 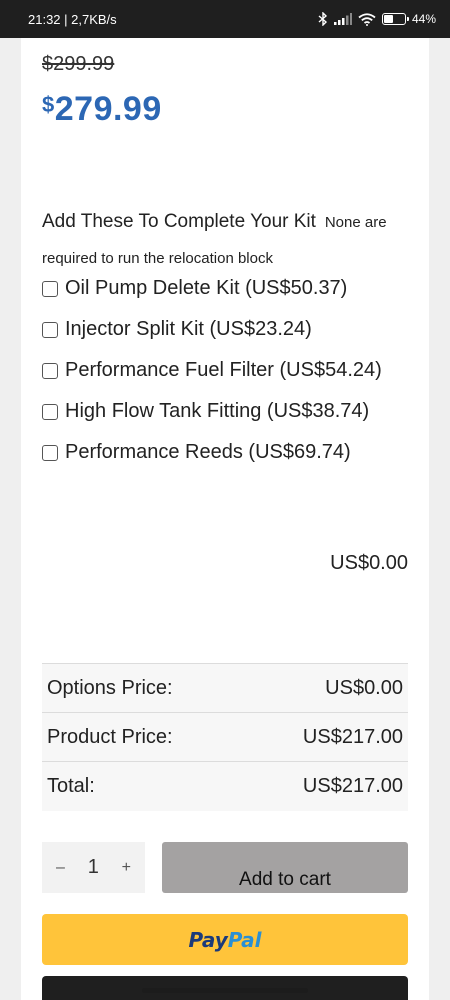 I want to click on sale-price: $279.99, so click(x=102, y=109).